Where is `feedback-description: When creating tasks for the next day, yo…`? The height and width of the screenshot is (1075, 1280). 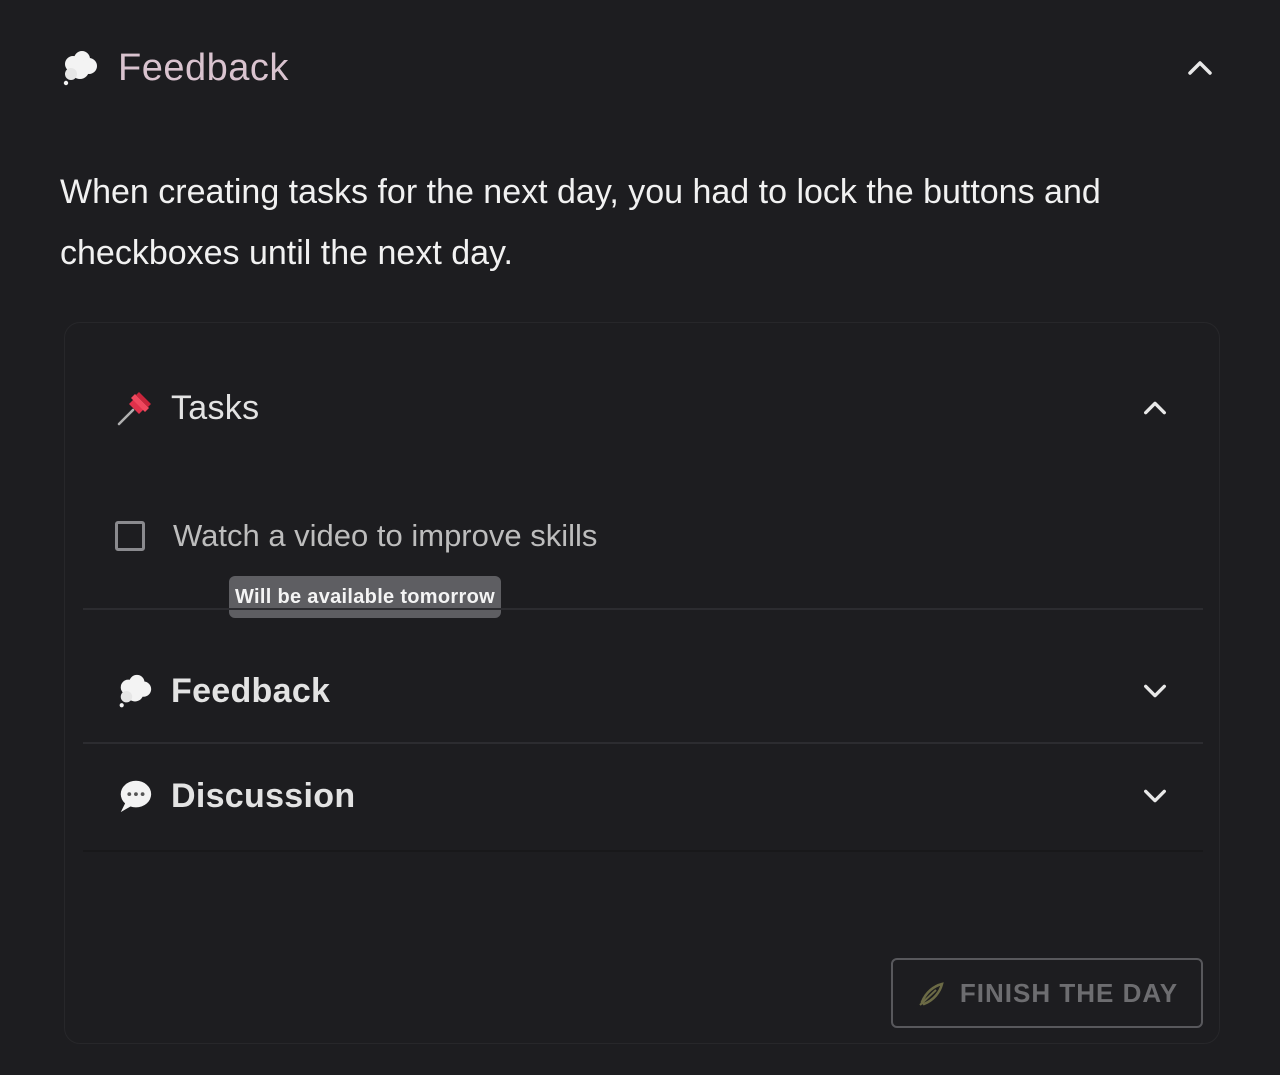 feedback-description: When creating tasks for the next day, yo… is located at coordinates (580, 222).